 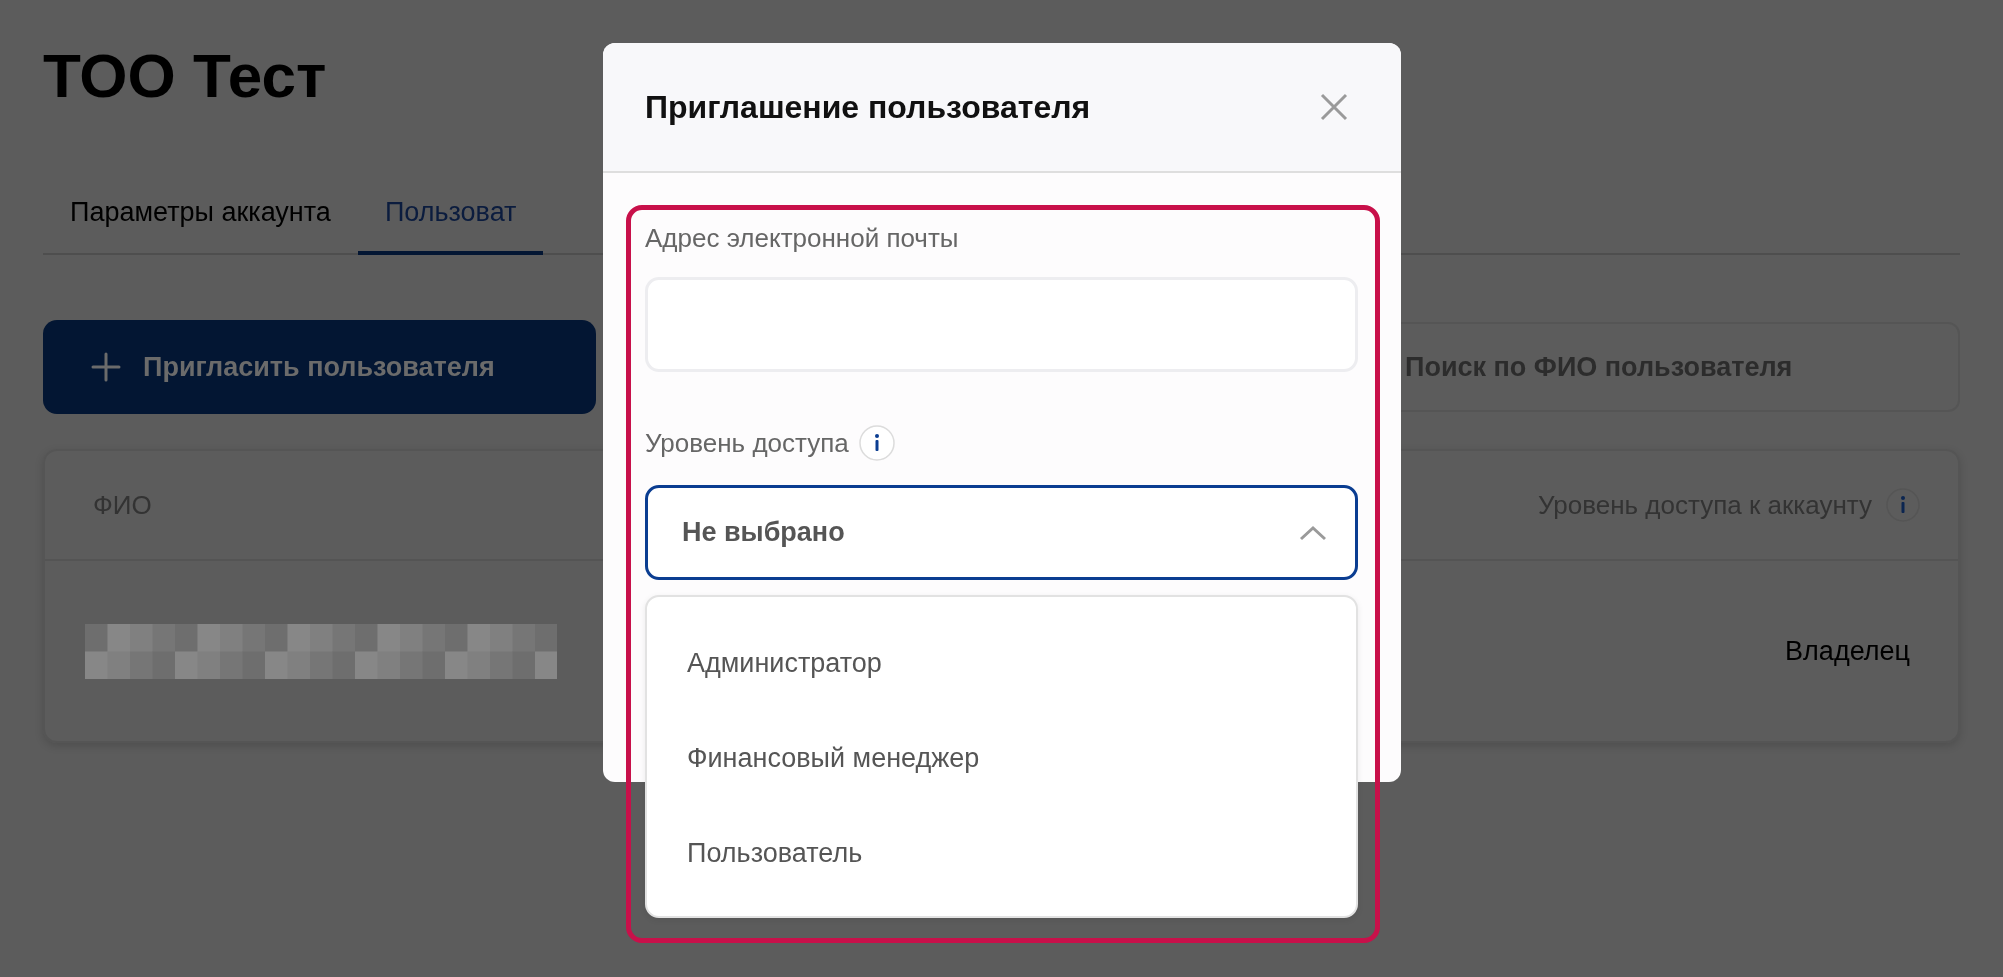 What do you see at coordinates (1001, 532) in the screenshot?
I see `access-level-select: Не выбрано` at bounding box center [1001, 532].